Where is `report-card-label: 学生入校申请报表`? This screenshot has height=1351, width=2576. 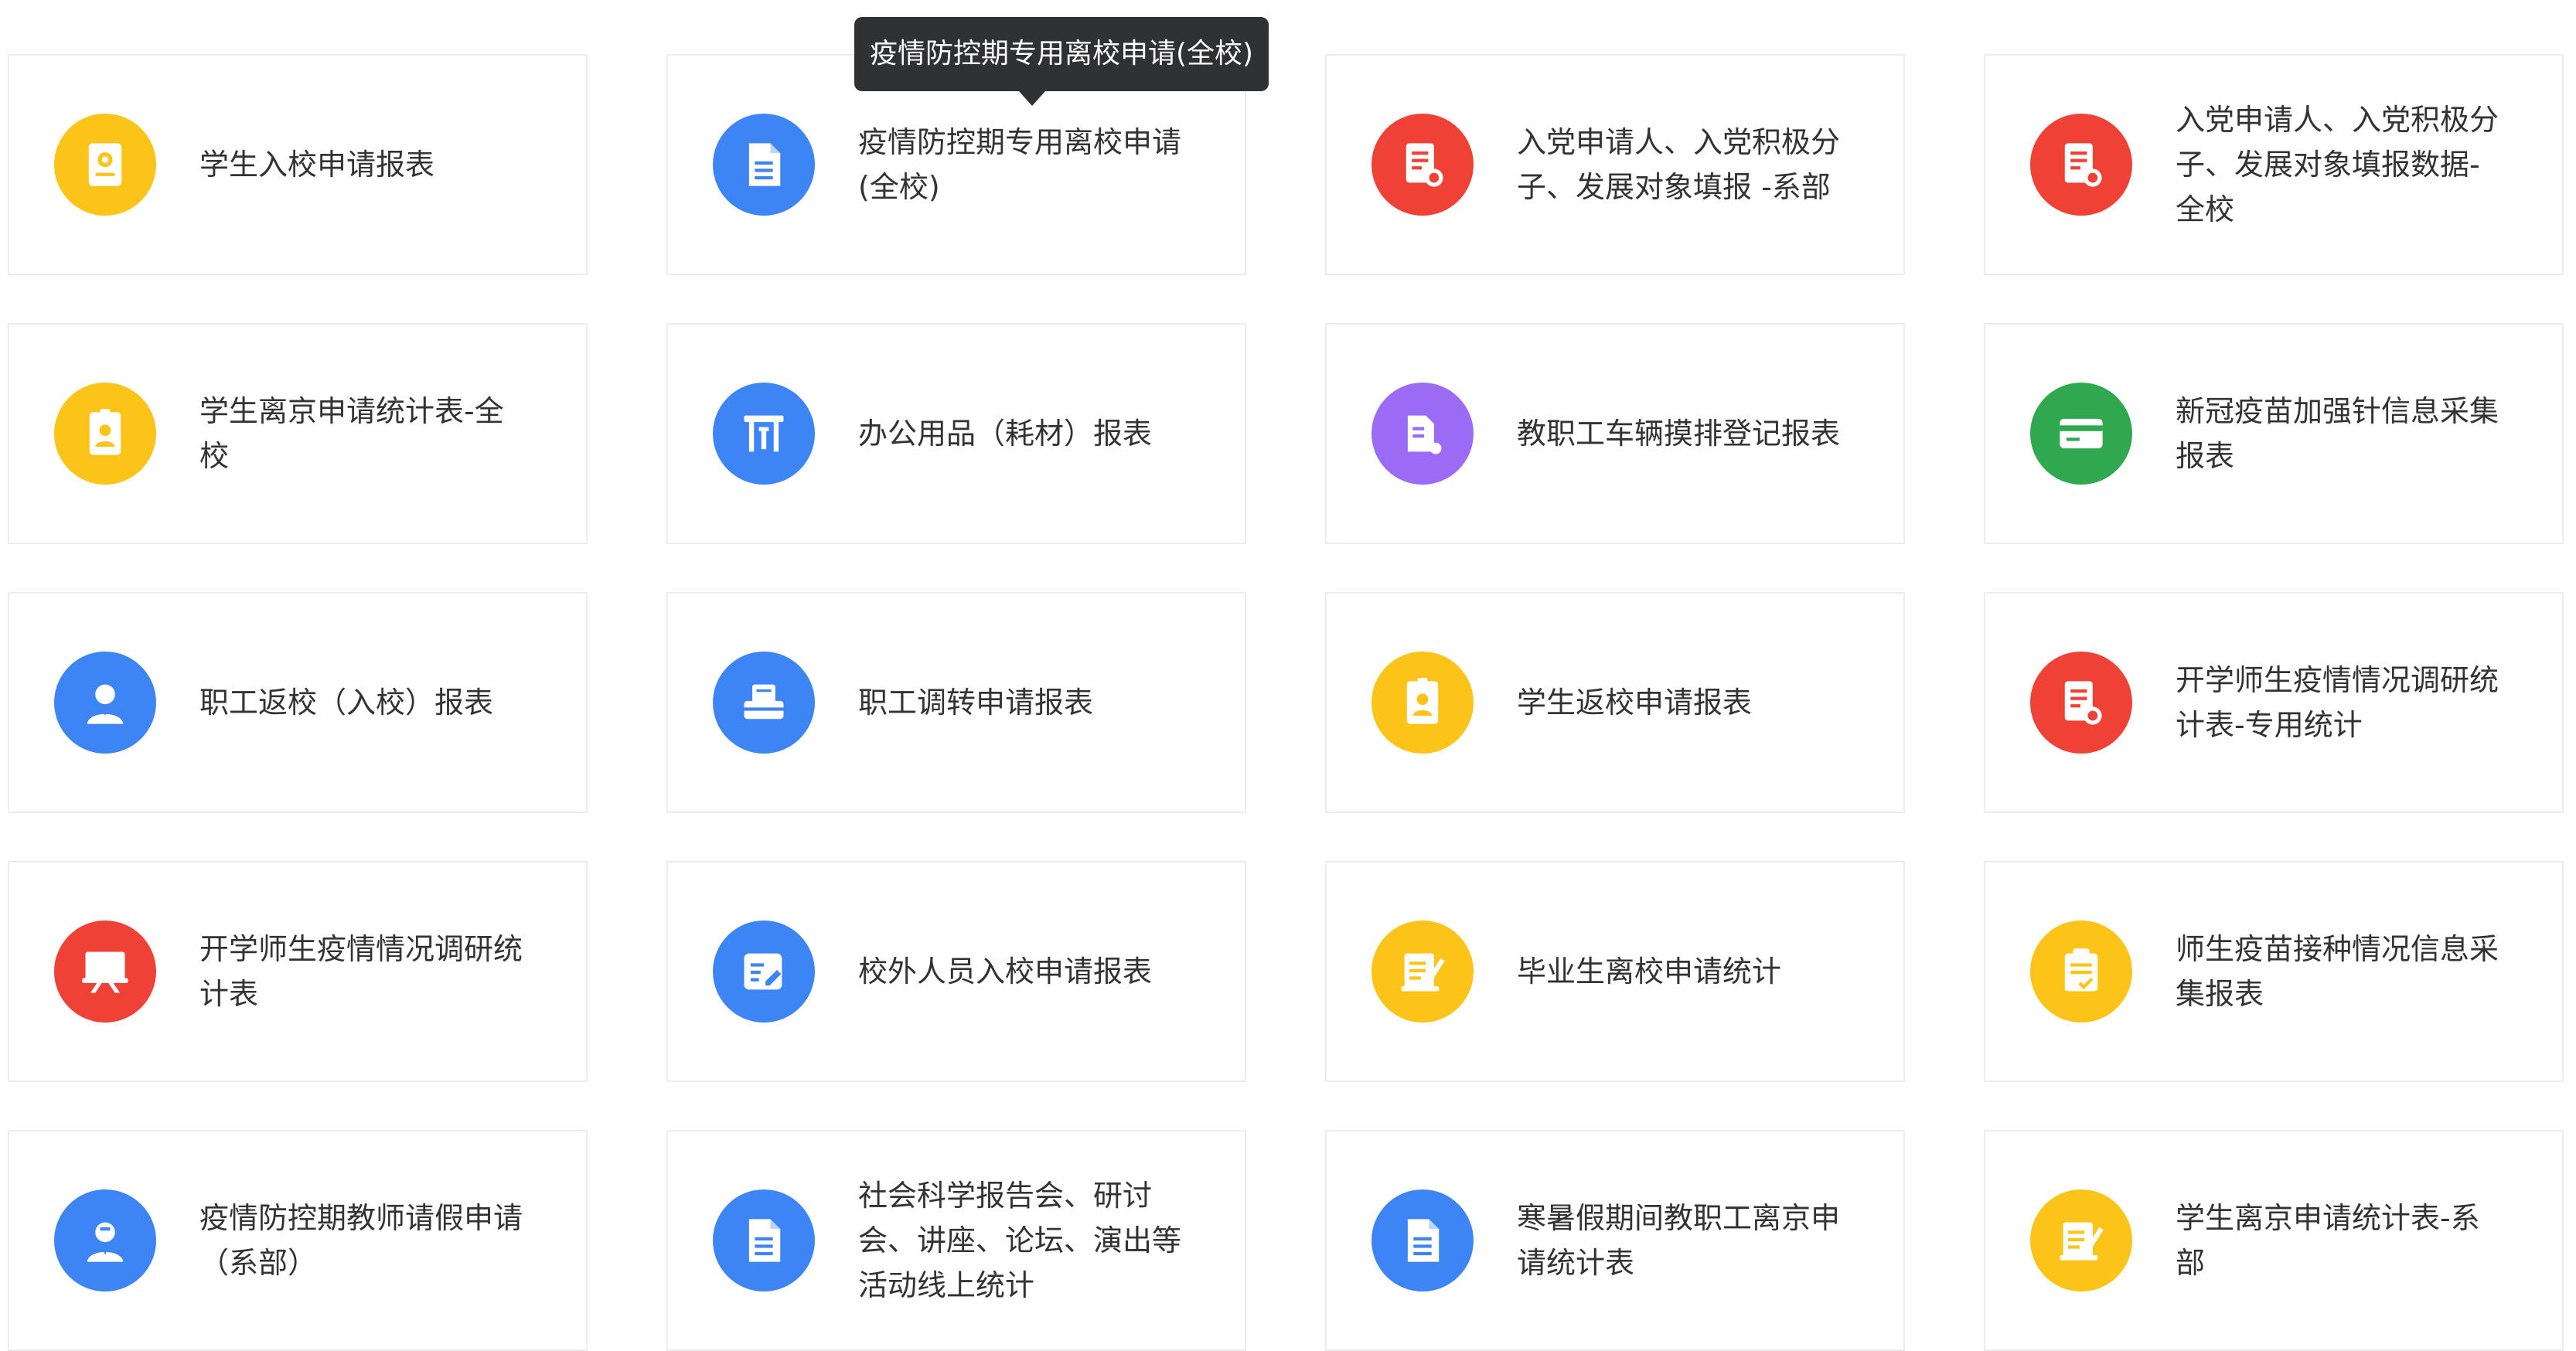
report-card-label: 学生入校申请报表 is located at coordinates (317, 165).